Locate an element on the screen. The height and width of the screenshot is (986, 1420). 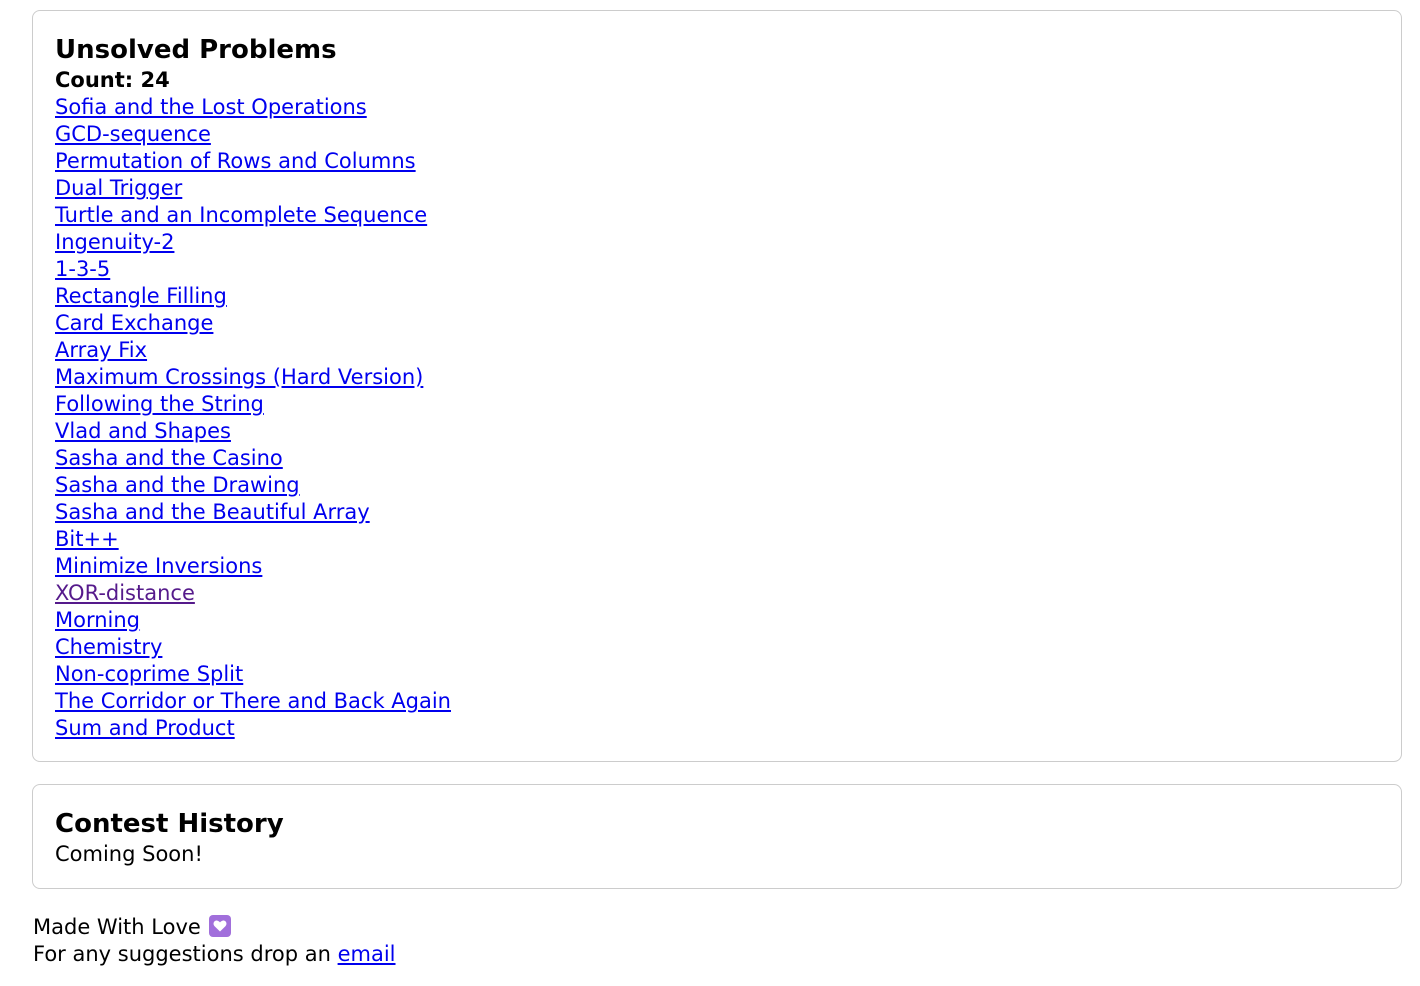
problem-link: GCD-sequence is located at coordinates (133, 134).